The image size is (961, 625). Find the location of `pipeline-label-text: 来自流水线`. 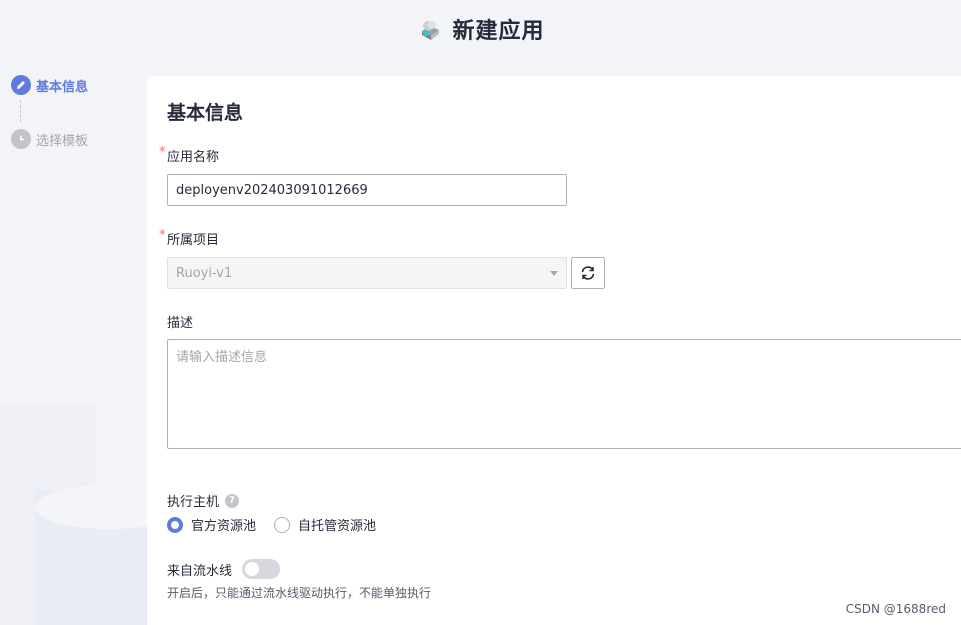

pipeline-label-text: 来自流水线 is located at coordinates (200, 571).